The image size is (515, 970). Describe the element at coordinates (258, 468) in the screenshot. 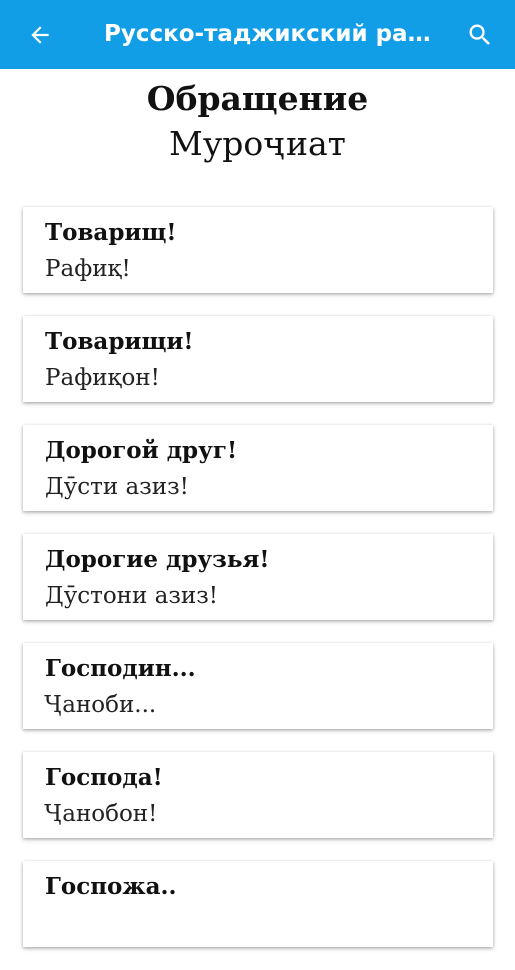

I see `phrase-card: Дорогой друг! Дӯсти азиз!` at that location.